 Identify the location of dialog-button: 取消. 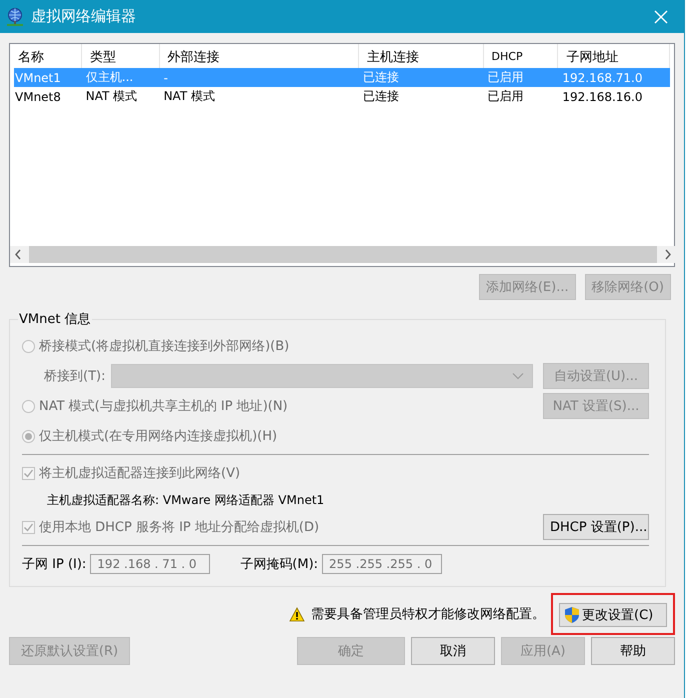
(453, 651).